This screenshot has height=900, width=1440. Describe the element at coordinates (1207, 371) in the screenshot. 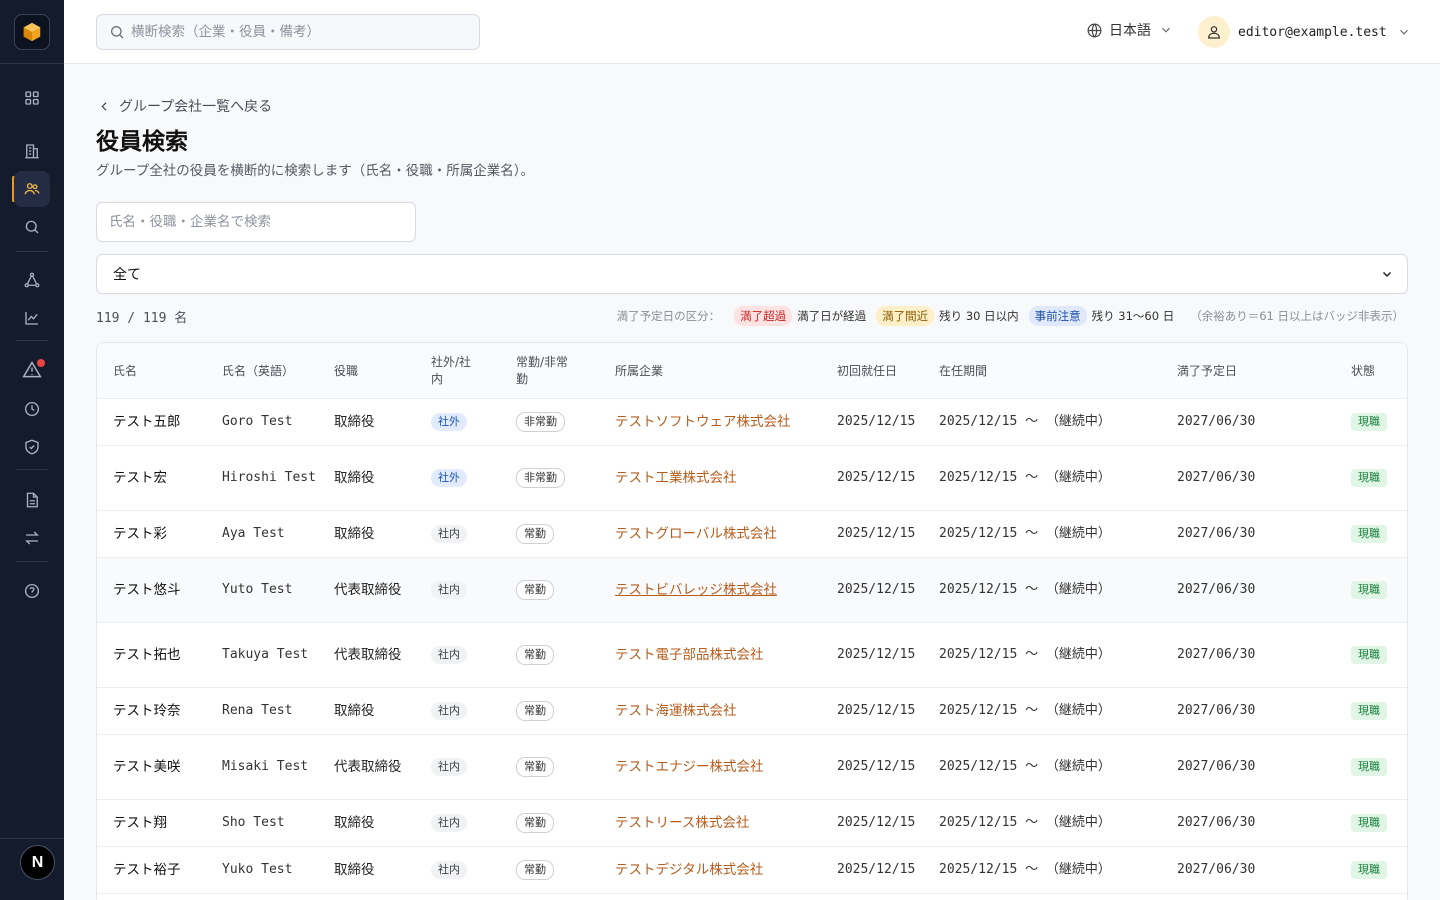

I see `col-header: 満了予定日` at that location.